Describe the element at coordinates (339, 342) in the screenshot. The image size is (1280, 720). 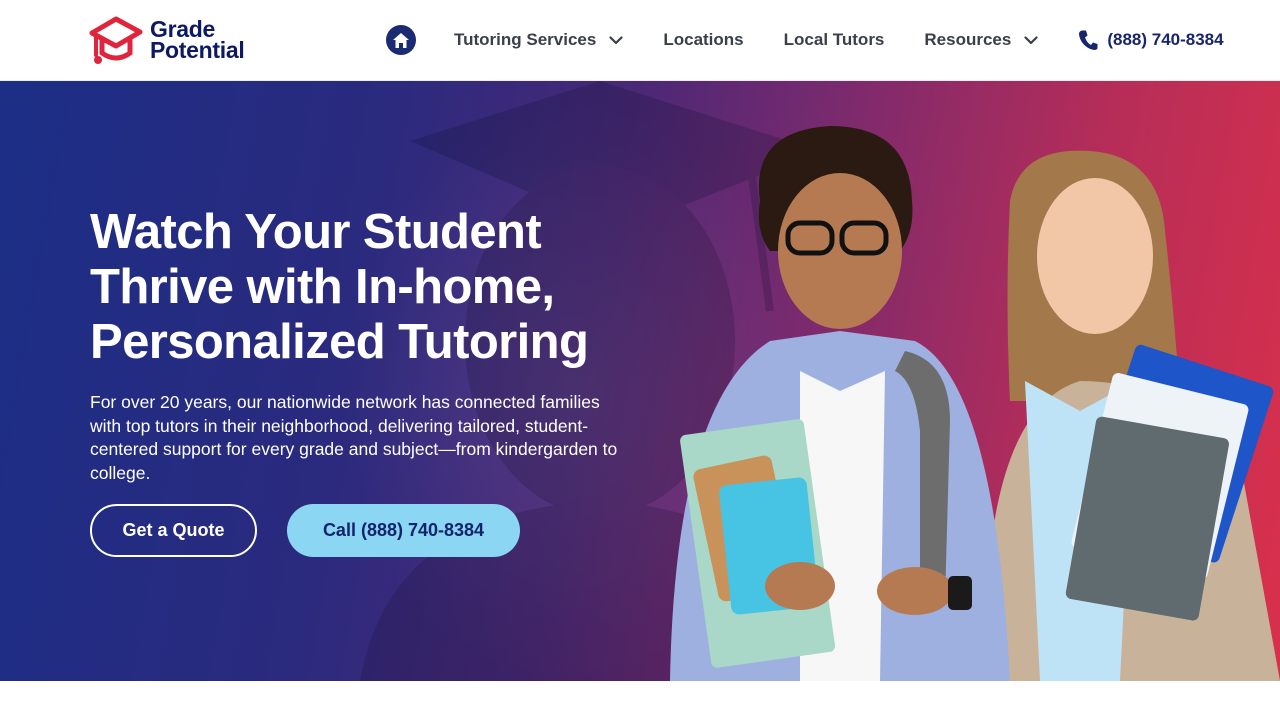
I see `hero-headline-line3: Personalized Tutoring` at that location.